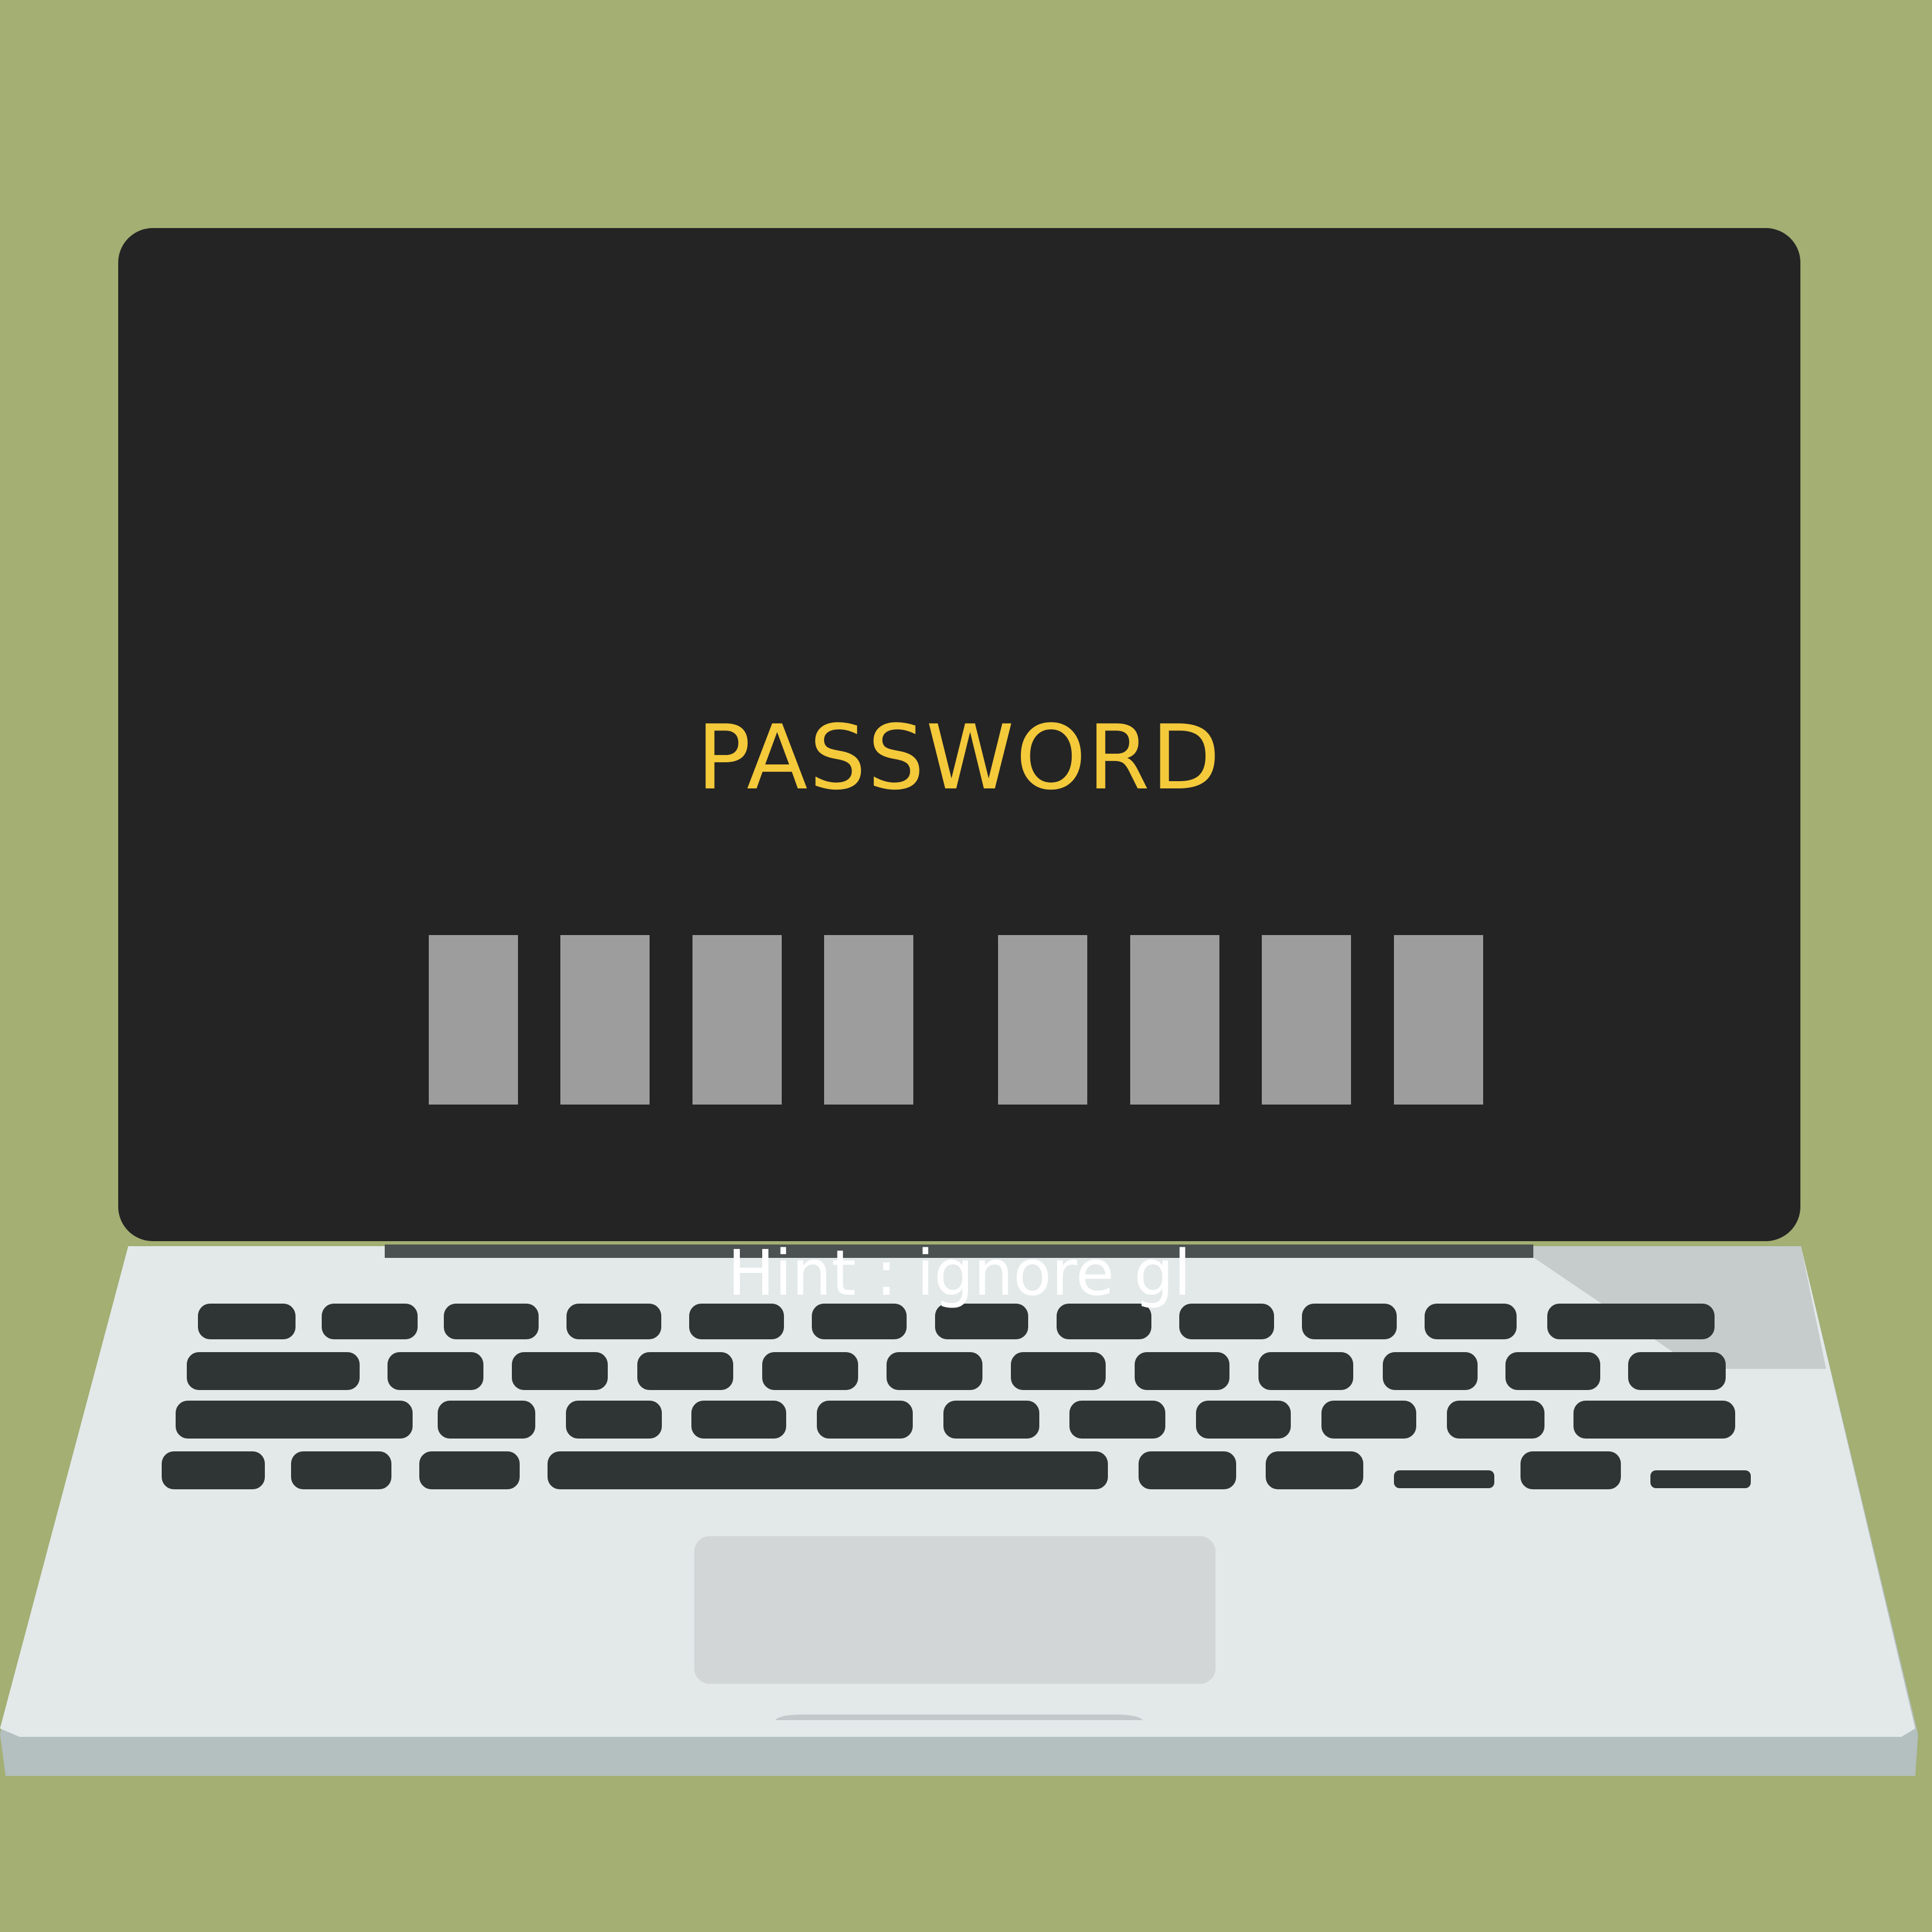  I want to click on password-title: PASSWORD, so click(959, 758).